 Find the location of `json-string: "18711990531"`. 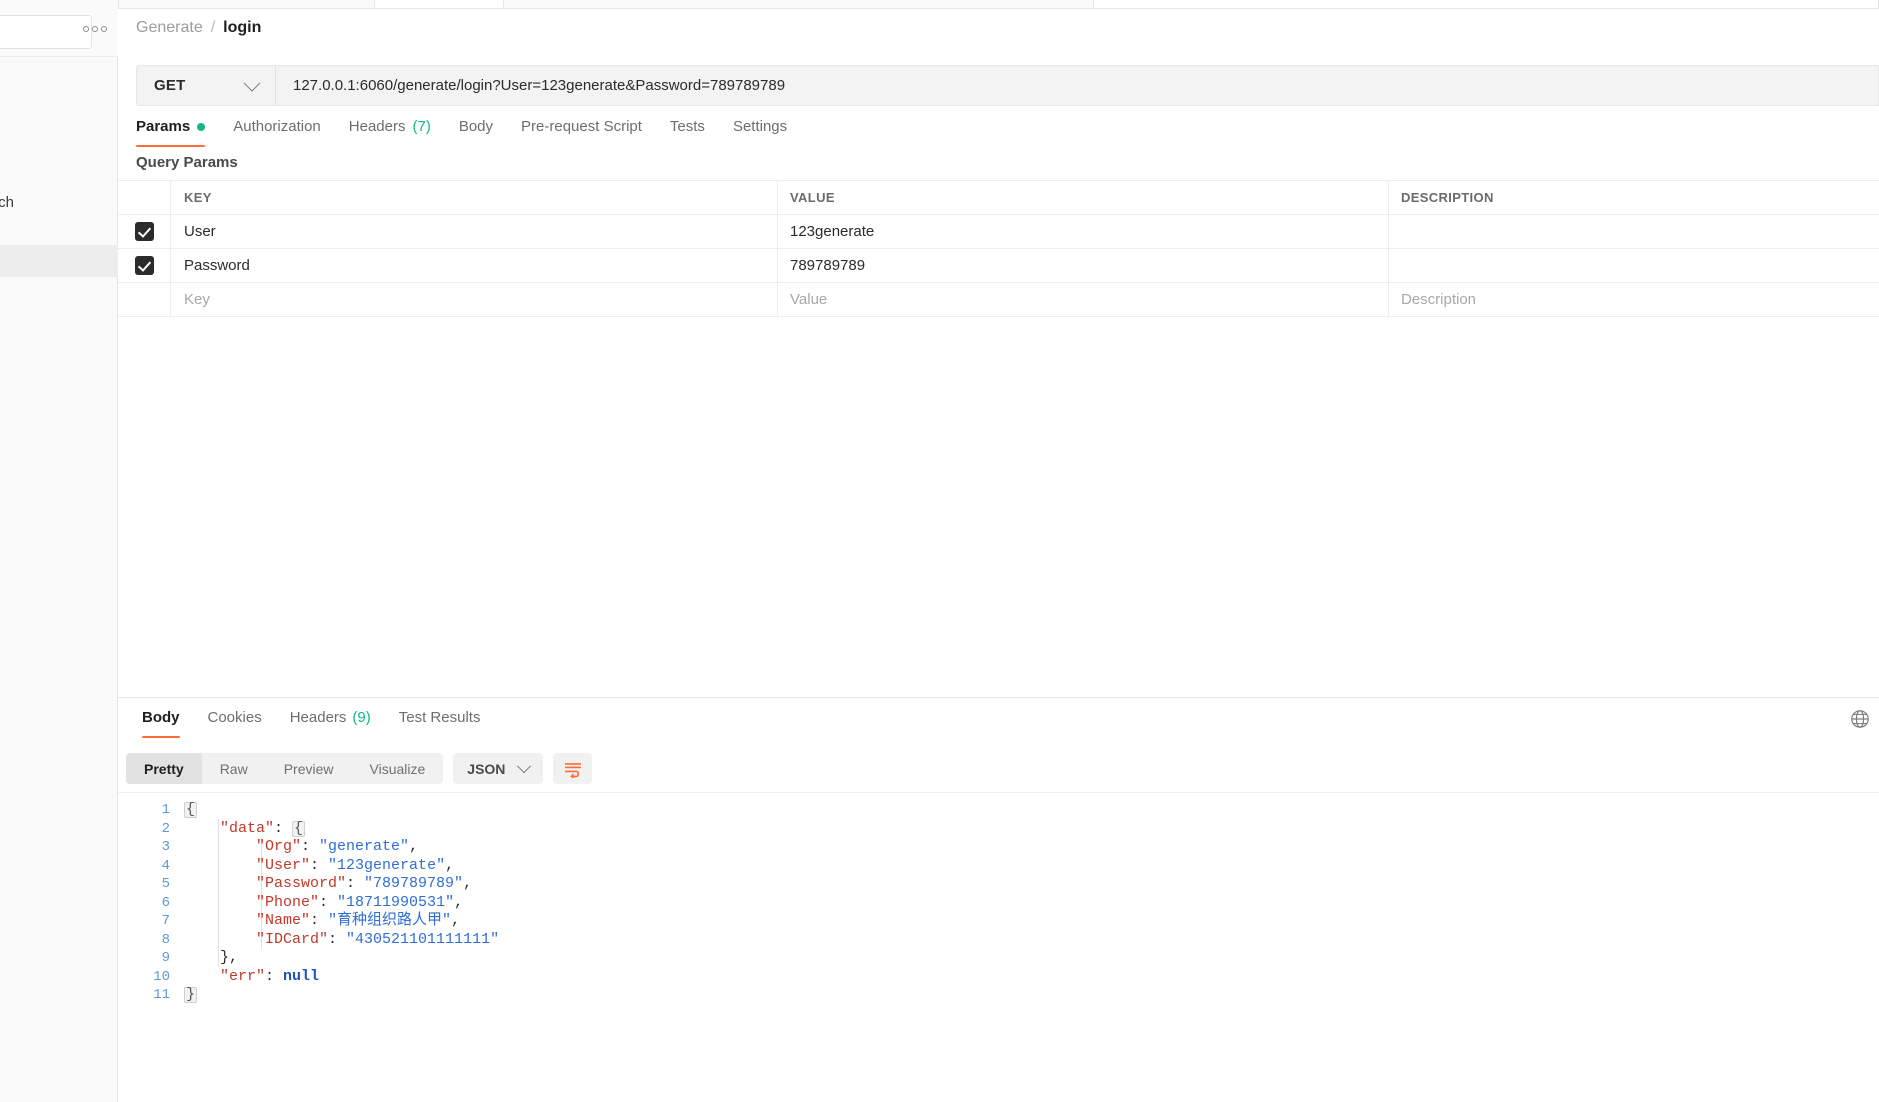

json-string: "18711990531" is located at coordinates (396, 902).